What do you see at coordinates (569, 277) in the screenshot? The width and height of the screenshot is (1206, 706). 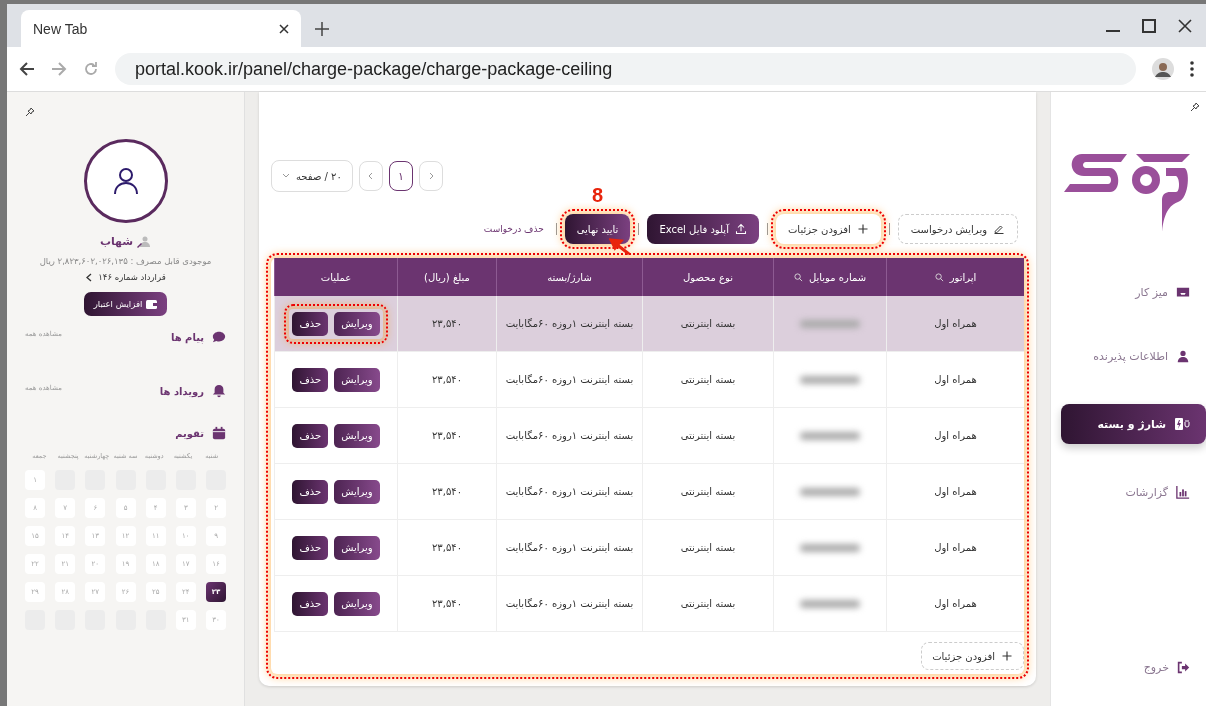 I see `column-header: شارژ/بسته` at bounding box center [569, 277].